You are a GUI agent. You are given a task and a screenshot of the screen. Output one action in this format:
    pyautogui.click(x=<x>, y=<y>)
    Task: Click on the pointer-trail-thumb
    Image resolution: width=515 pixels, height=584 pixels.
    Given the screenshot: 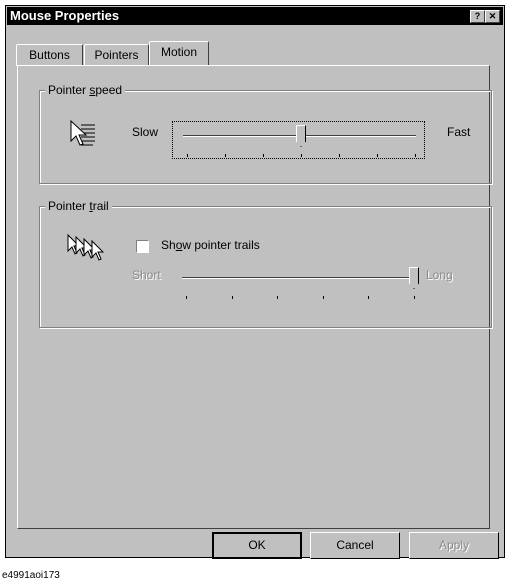 What is the action you would take?
    pyautogui.click(x=414, y=278)
    